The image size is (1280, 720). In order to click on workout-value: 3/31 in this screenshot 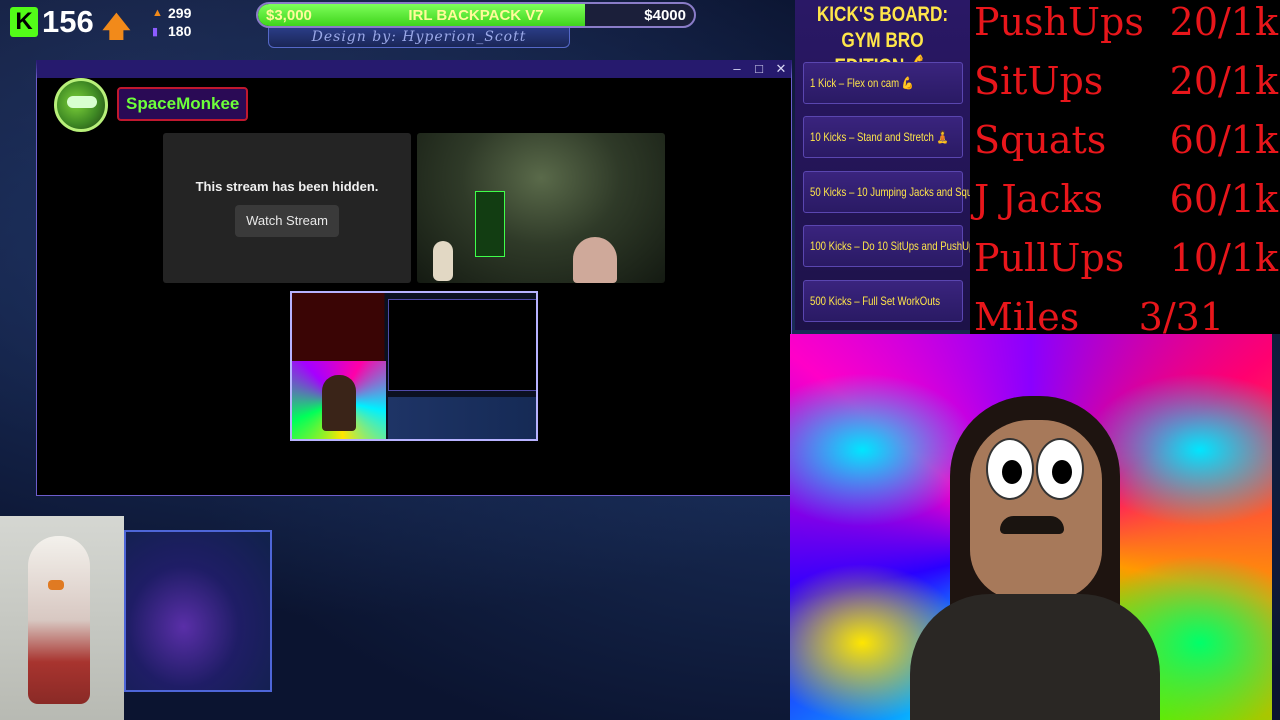, I will do `click(1181, 314)`.